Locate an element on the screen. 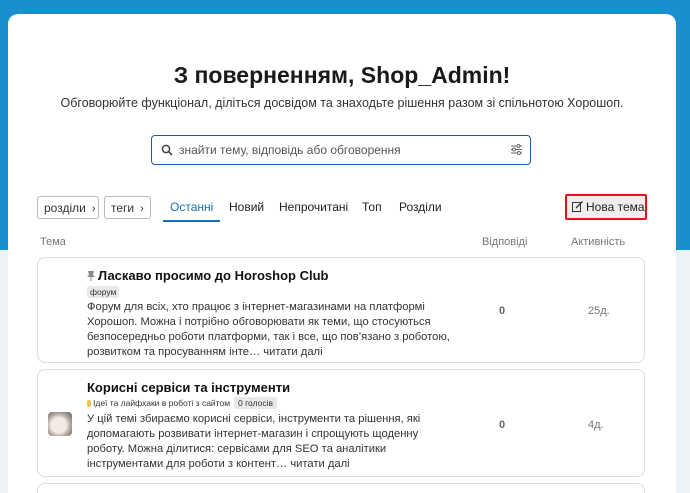 The image size is (690, 493). topic-title-text: Ласкаво просимо до Horoshop Club is located at coordinates (213, 275).